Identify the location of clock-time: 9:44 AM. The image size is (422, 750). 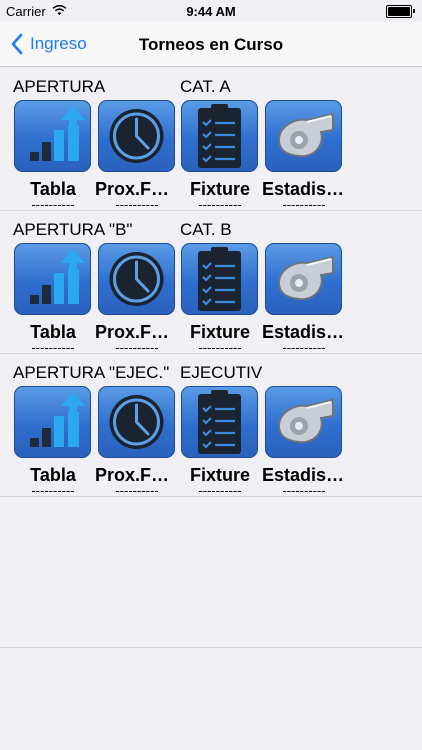
(211, 11).